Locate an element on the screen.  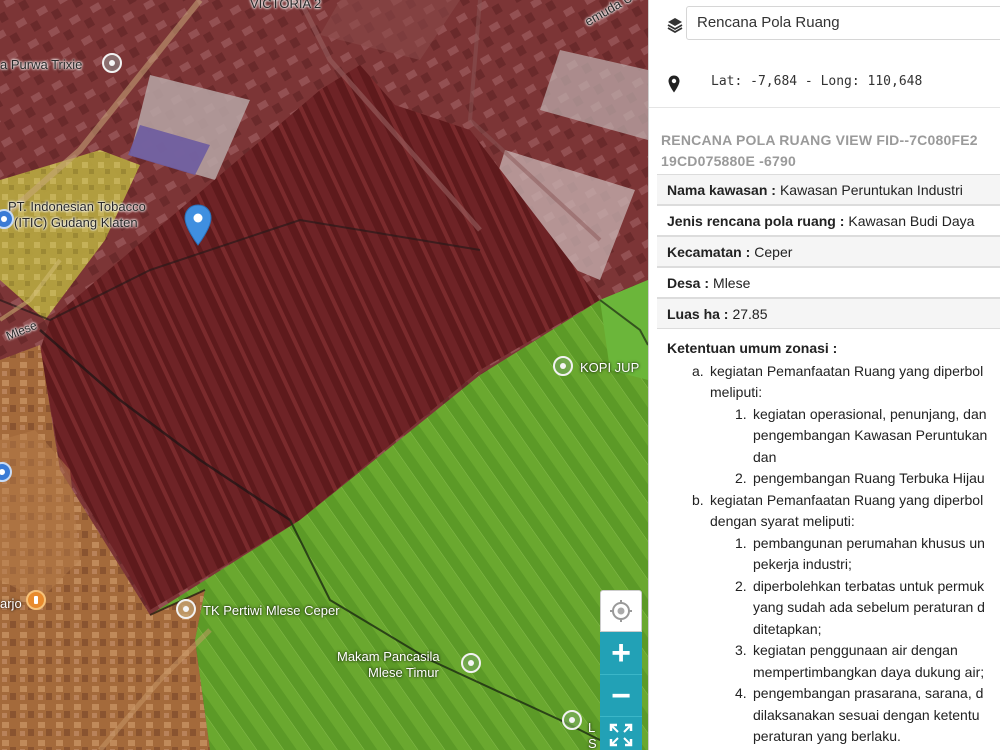
attr-row-luas: Luas ha : 27.85 is located at coordinates (828, 313).